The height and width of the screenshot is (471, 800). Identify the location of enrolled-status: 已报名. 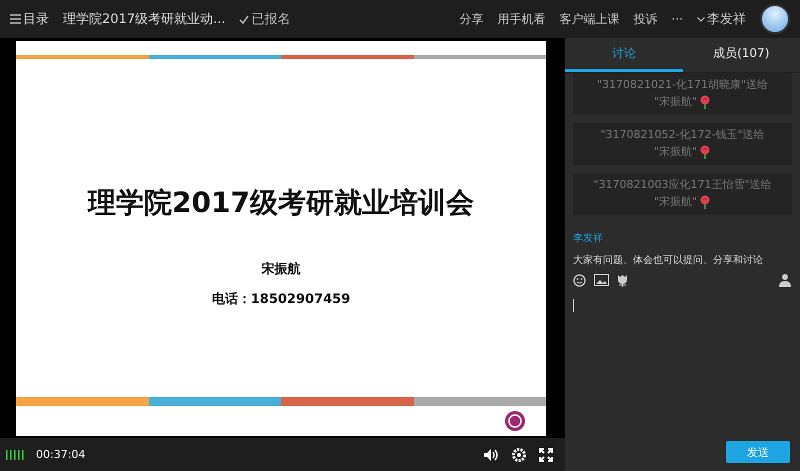
(270, 19).